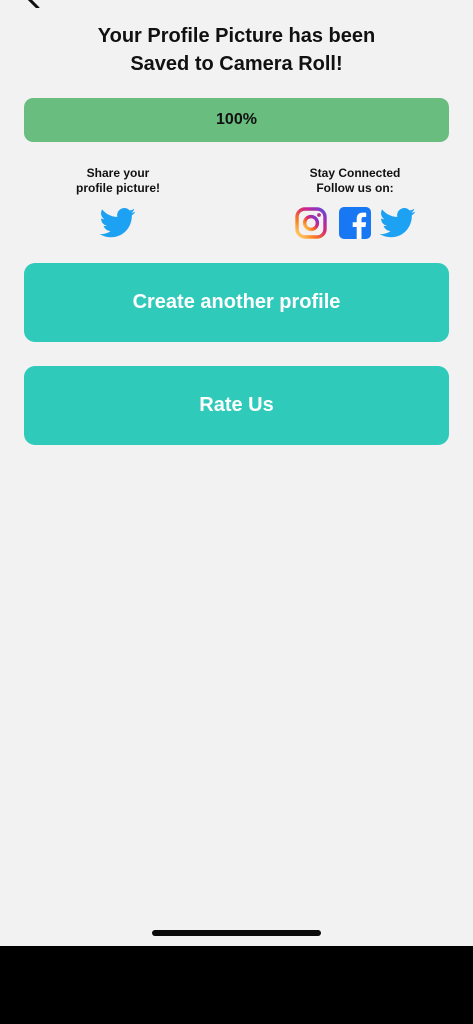 This screenshot has width=473, height=1024. Describe the element at coordinates (236, 933) in the screenshot. I see `home-indicator` at that location.